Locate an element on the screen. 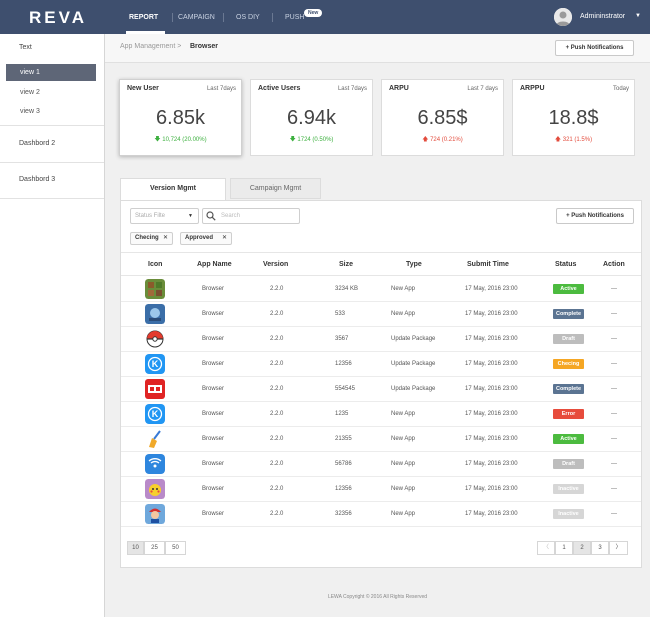 The height and width of the screenshot is (617, 650). status-badge: Draft is located at coordinates (568, 464).